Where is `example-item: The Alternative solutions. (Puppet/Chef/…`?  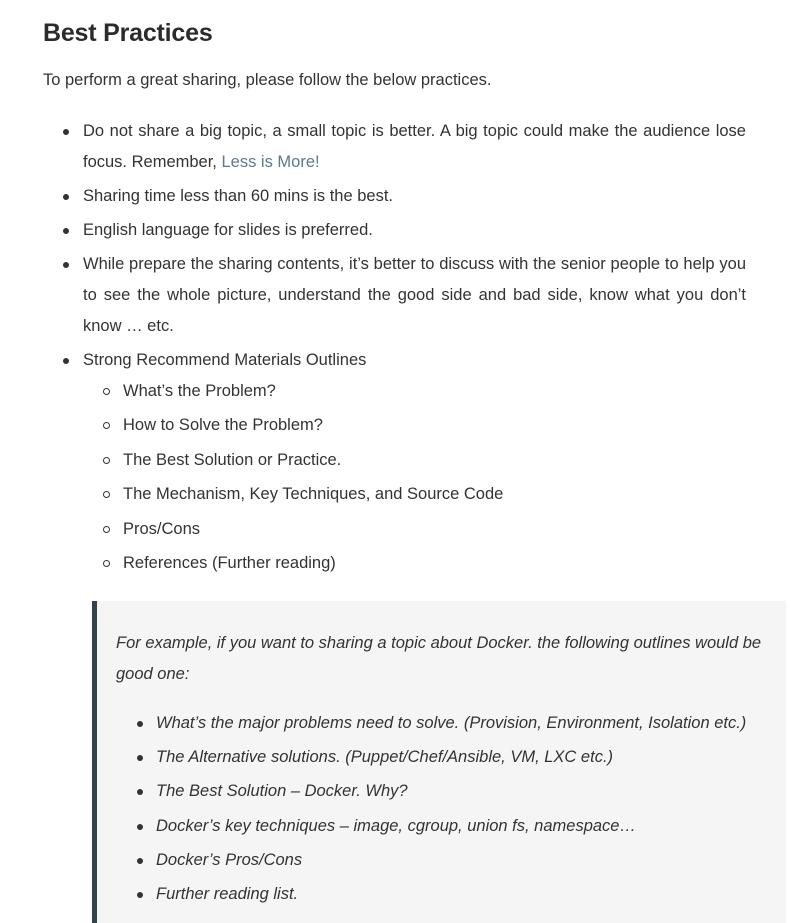
example-item: The Alternative solutions. (Puppet/Chef/… is located at coordinates (451, 757).